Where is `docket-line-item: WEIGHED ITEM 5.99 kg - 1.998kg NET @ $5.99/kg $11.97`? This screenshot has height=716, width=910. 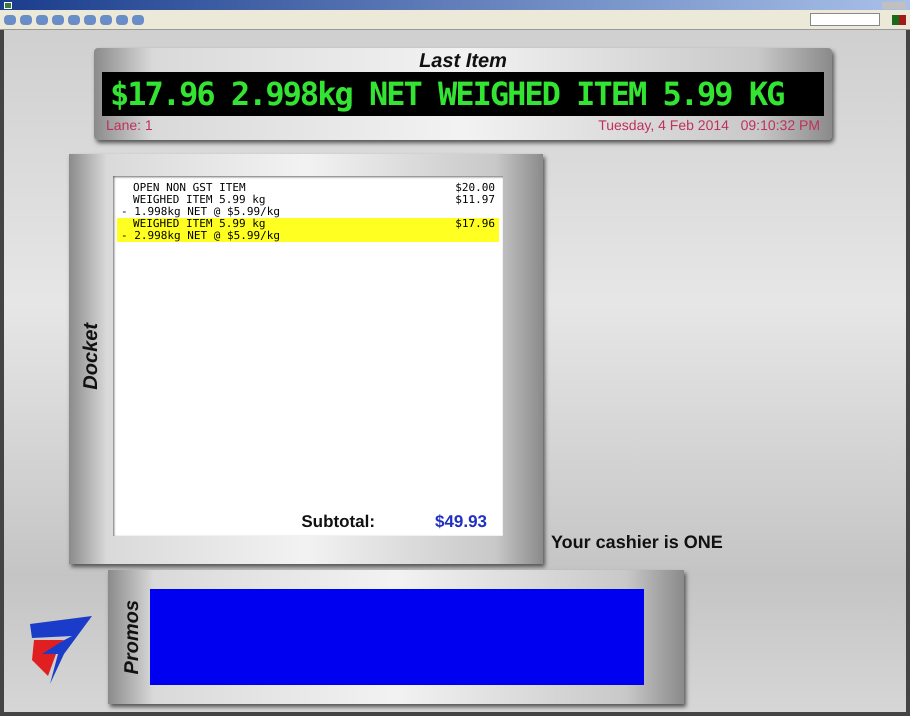 docket-line-item: WEIGHED ITEM 5.99 kg - 1.998kg NET @ $5.99/kg $11.97 is located at coordinates (308, 206).